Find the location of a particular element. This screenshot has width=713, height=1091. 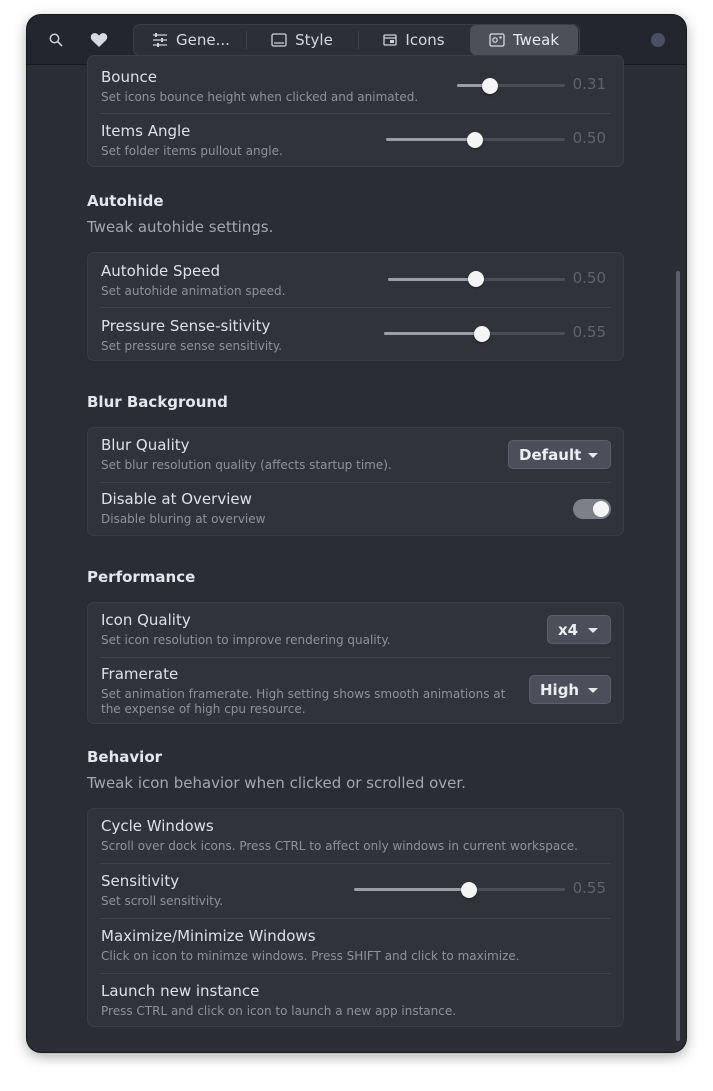

tab-tweak: Tweak is located at coordinates (524, 40).